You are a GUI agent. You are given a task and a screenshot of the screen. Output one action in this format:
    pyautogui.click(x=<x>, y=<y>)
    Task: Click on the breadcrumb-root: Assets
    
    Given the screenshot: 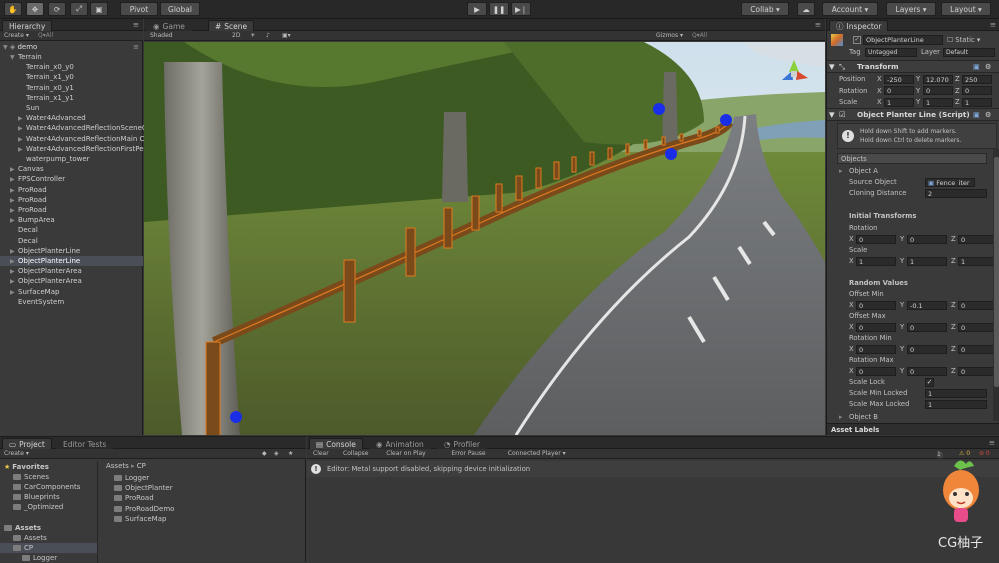 What is the action you would take?
    pyautogui.click(x=117, y=466)
    